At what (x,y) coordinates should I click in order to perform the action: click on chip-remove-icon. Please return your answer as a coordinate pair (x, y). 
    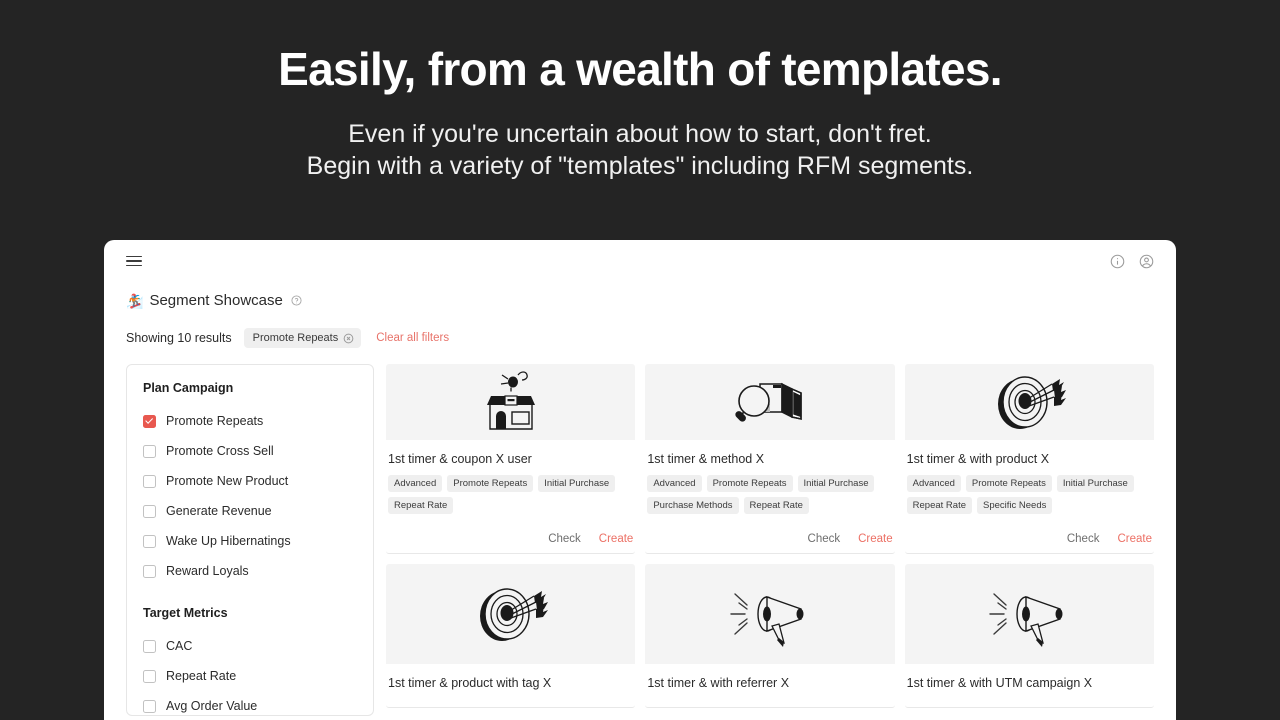
    Looking at the image, I should click on (348, 338).